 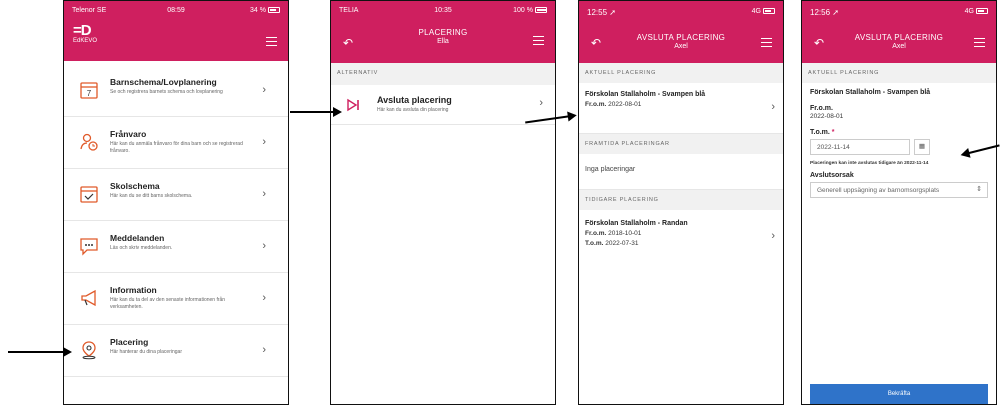 What do you see at coordinates (88, 298) in the screenshot?
I see `megaphone-icon` at bounding box center [88, 298].